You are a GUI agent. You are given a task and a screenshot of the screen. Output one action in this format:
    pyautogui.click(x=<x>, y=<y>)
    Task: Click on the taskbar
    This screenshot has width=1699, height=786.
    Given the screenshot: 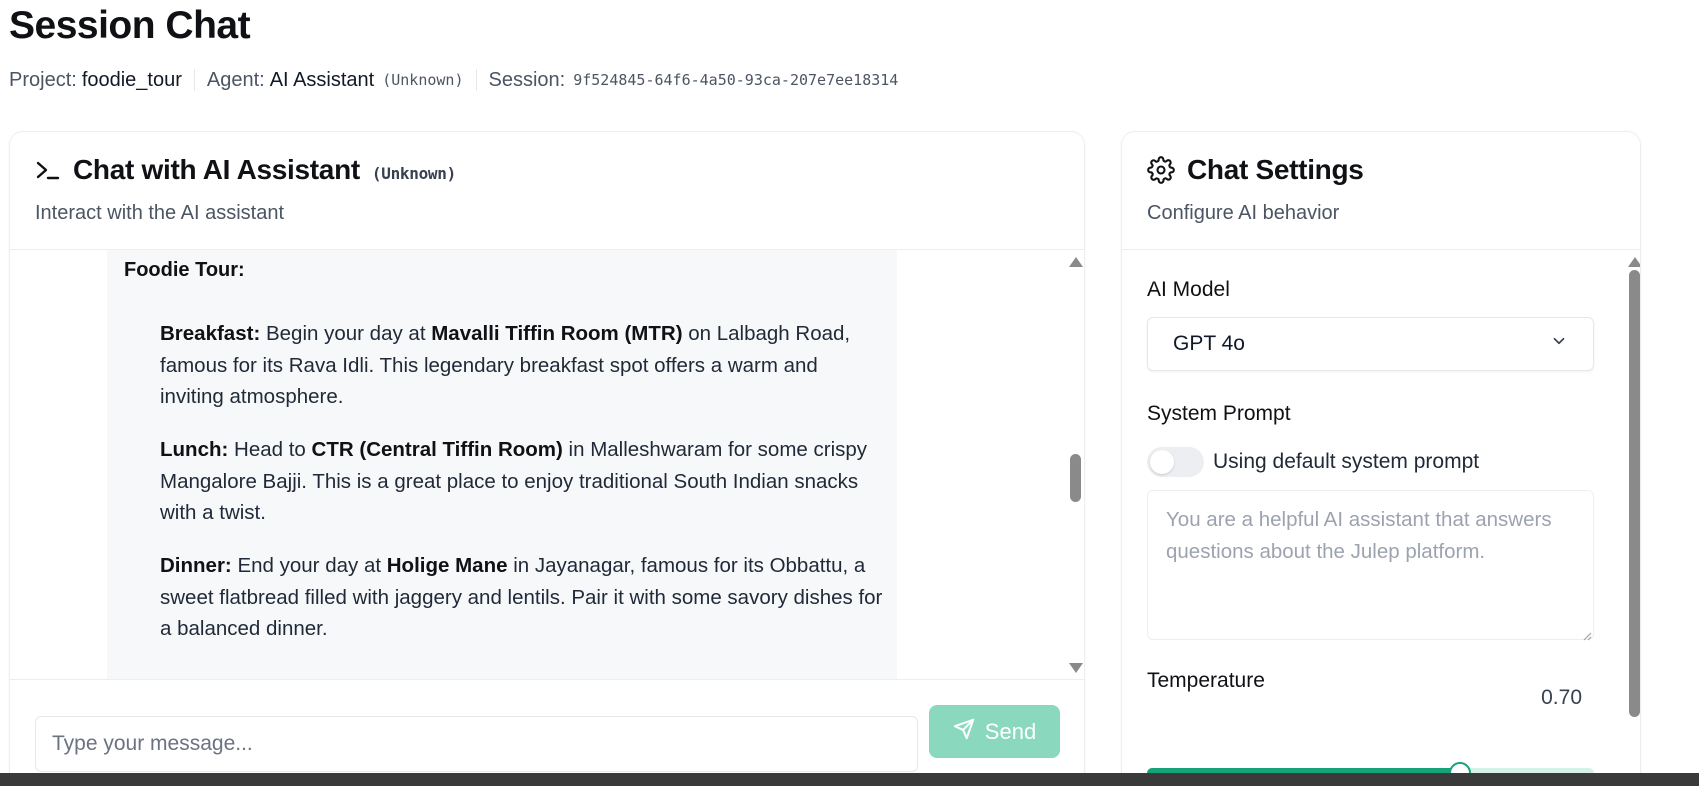 What is the action you would take?
    pyautogui.click(x=849, y=779)
    